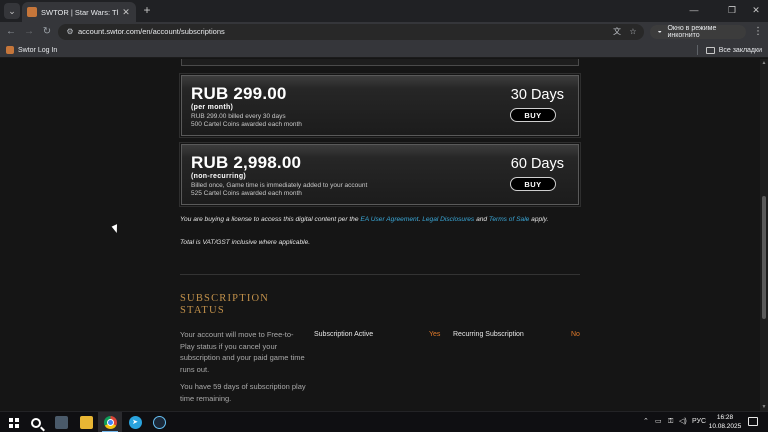 The width and height of the screenshot is (768, 432). I want to click on bookmark-swtor-login: Swtor Log In, so click(31, 50).